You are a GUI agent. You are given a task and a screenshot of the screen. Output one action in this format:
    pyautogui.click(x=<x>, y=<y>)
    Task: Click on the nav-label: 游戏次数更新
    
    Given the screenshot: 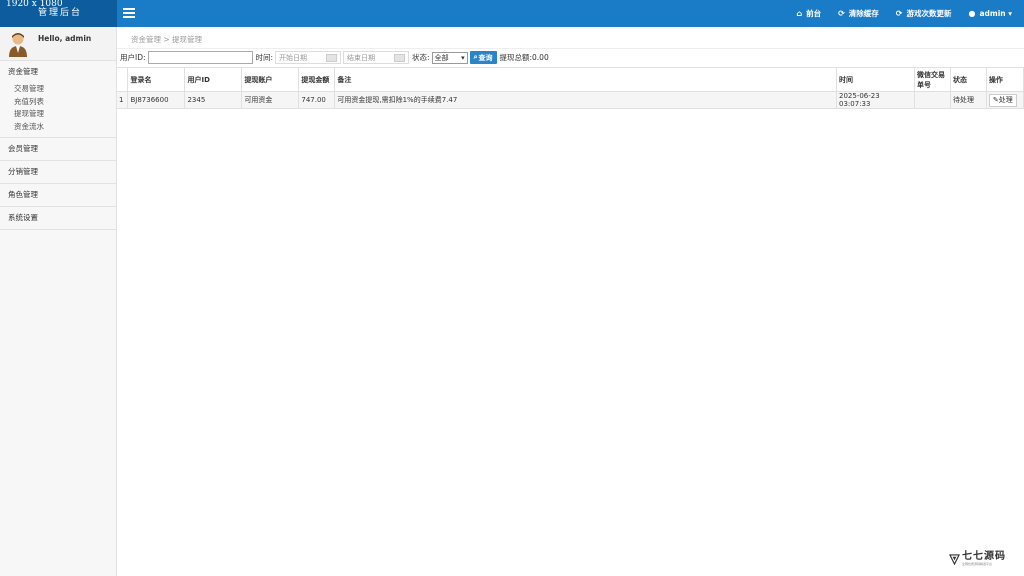 What is the action you would take?
    pyautogui.click(x=929, y=13)
    